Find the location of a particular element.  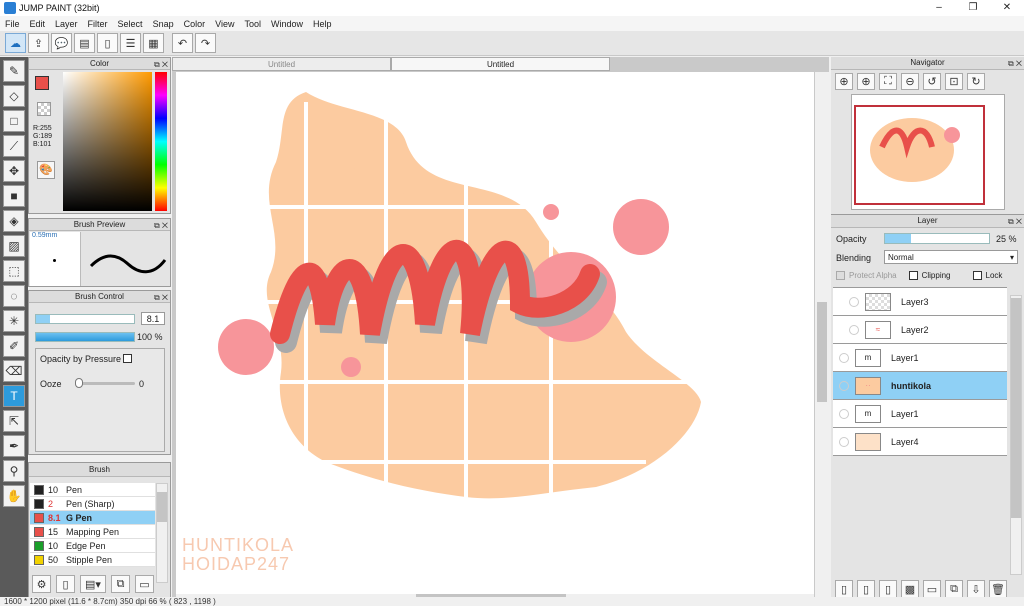

hue-slider is located at coordinates (161, 141).